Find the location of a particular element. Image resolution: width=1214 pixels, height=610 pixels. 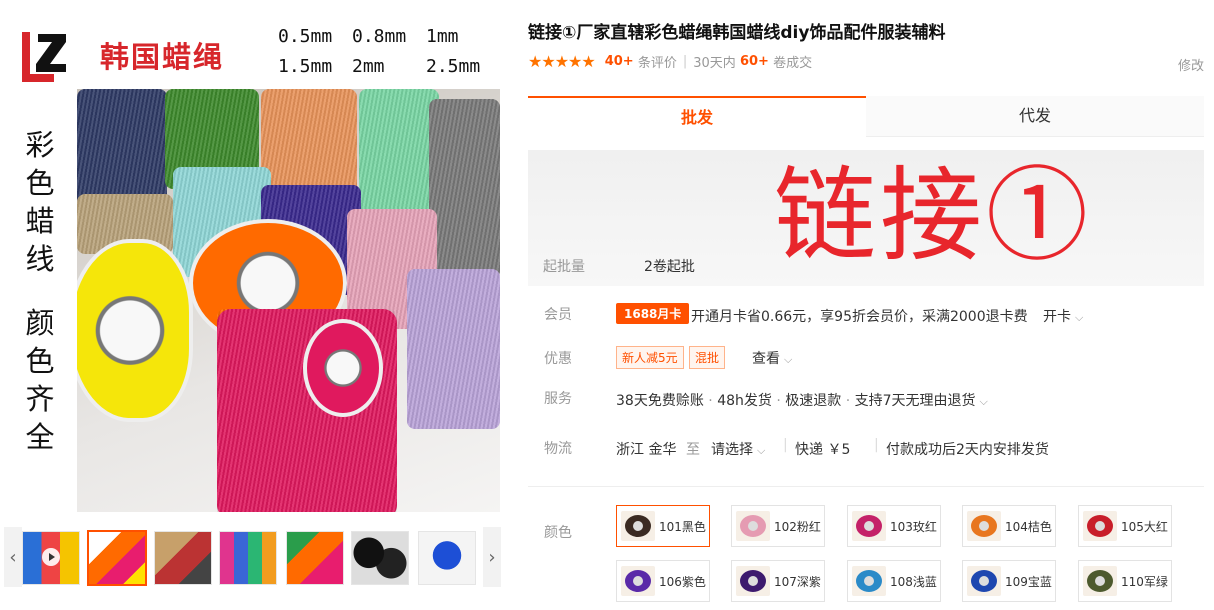

color-option-104: 104桔色 is located at coordinates (1009, 526).